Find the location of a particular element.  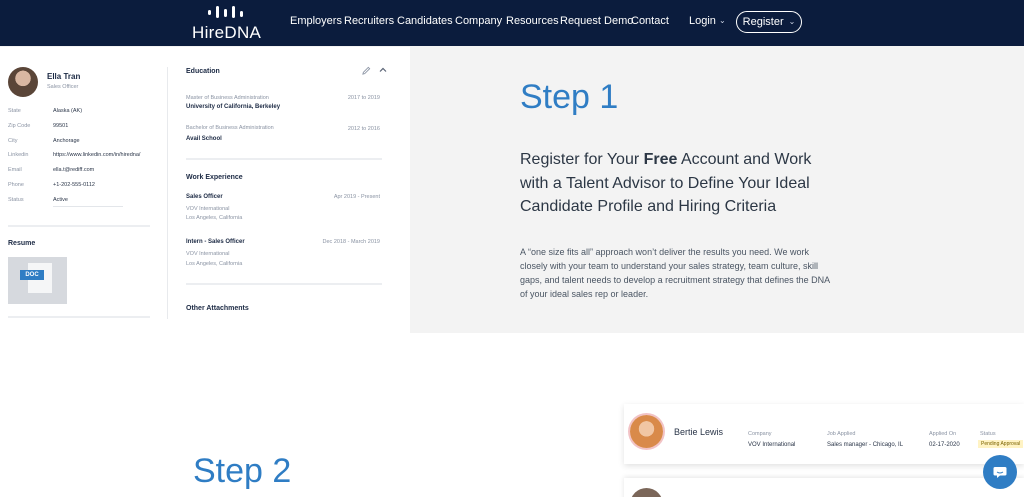

nav-resources: Resources is located at coordinates (532, 21).